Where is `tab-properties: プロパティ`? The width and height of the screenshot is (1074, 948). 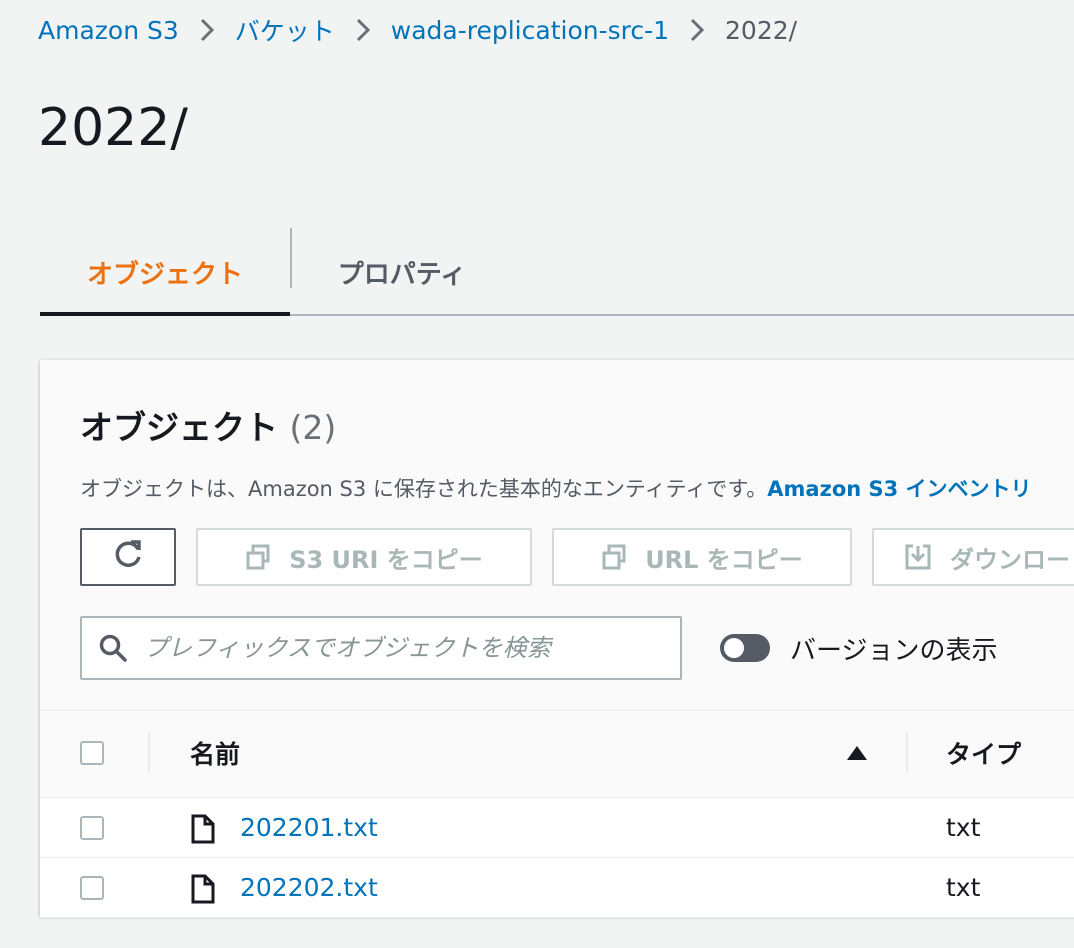
tab-properties: プロパティ is located at coordinates (402, 272).